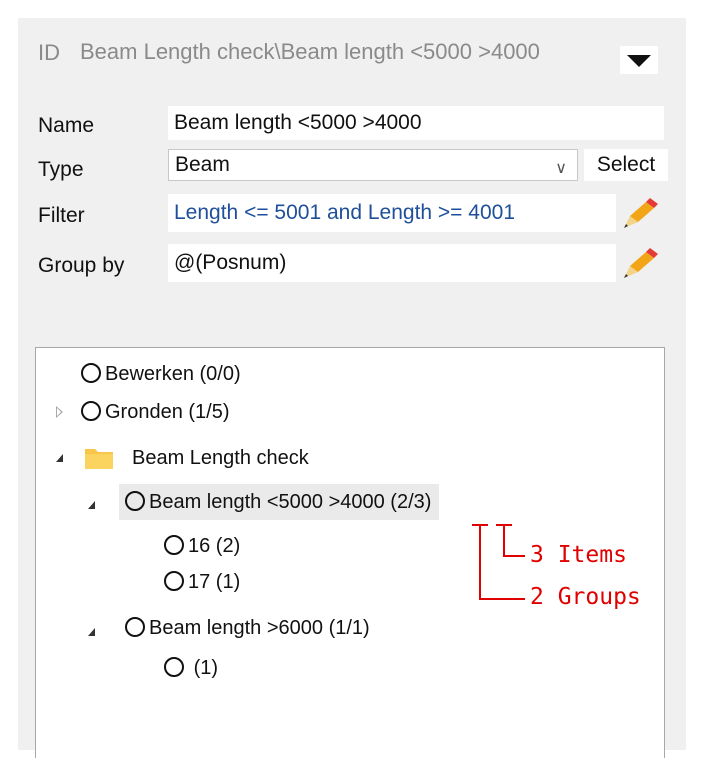 The image size is (702, 768). Describe the element at coordinates (173, 374) in the screenshot. I see `tree-item-label: Bewerken (0/0)` at that location.